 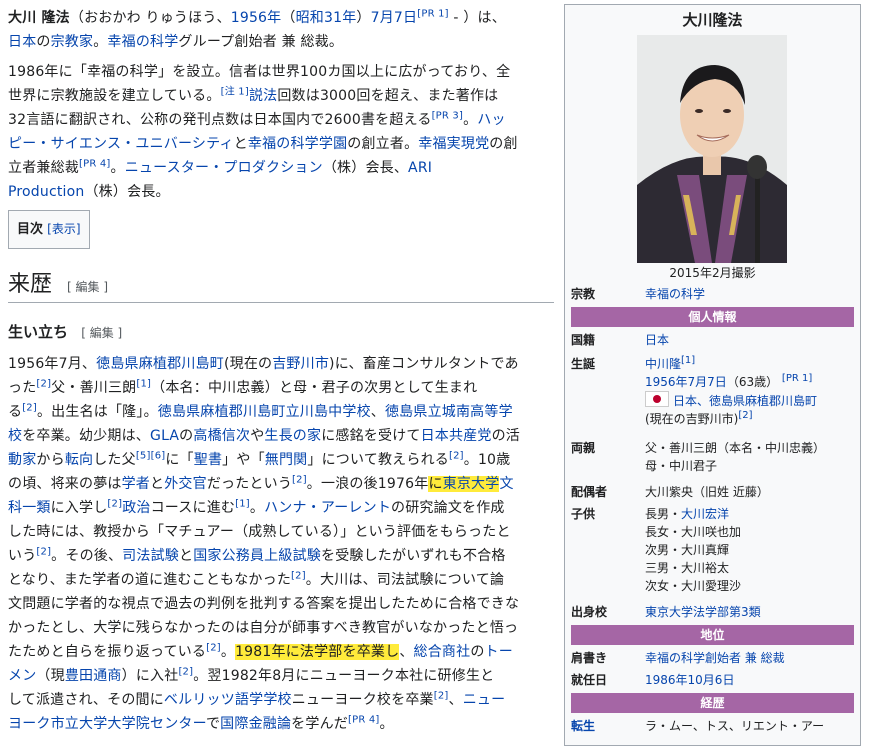 I want to click on birth-place-link: 日本、徳島県麻植郡川島町, so click(x=745, y=401).